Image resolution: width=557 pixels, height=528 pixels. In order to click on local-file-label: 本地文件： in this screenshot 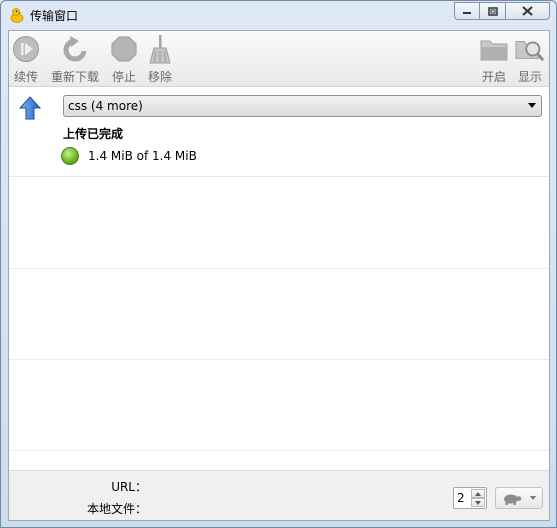, I will do `click(116, 509)`.